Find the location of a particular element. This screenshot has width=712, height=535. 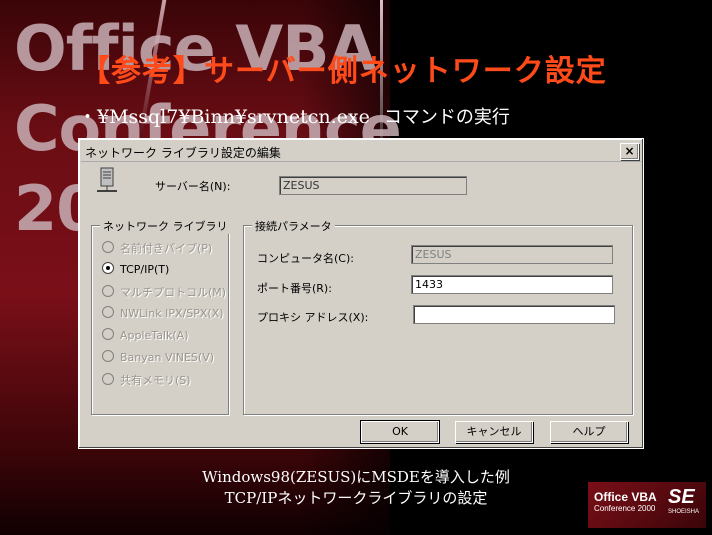

radio-appletalk: AppleTalk(A) is located at coordinates (145, 335).